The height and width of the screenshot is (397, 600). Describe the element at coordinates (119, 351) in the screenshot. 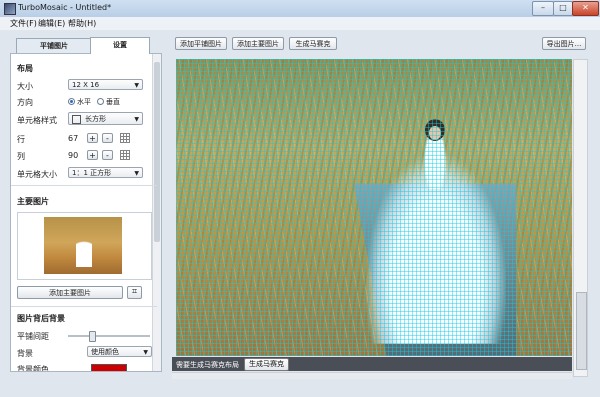

I see `background-select: 使用颜色 ▼` at that location.